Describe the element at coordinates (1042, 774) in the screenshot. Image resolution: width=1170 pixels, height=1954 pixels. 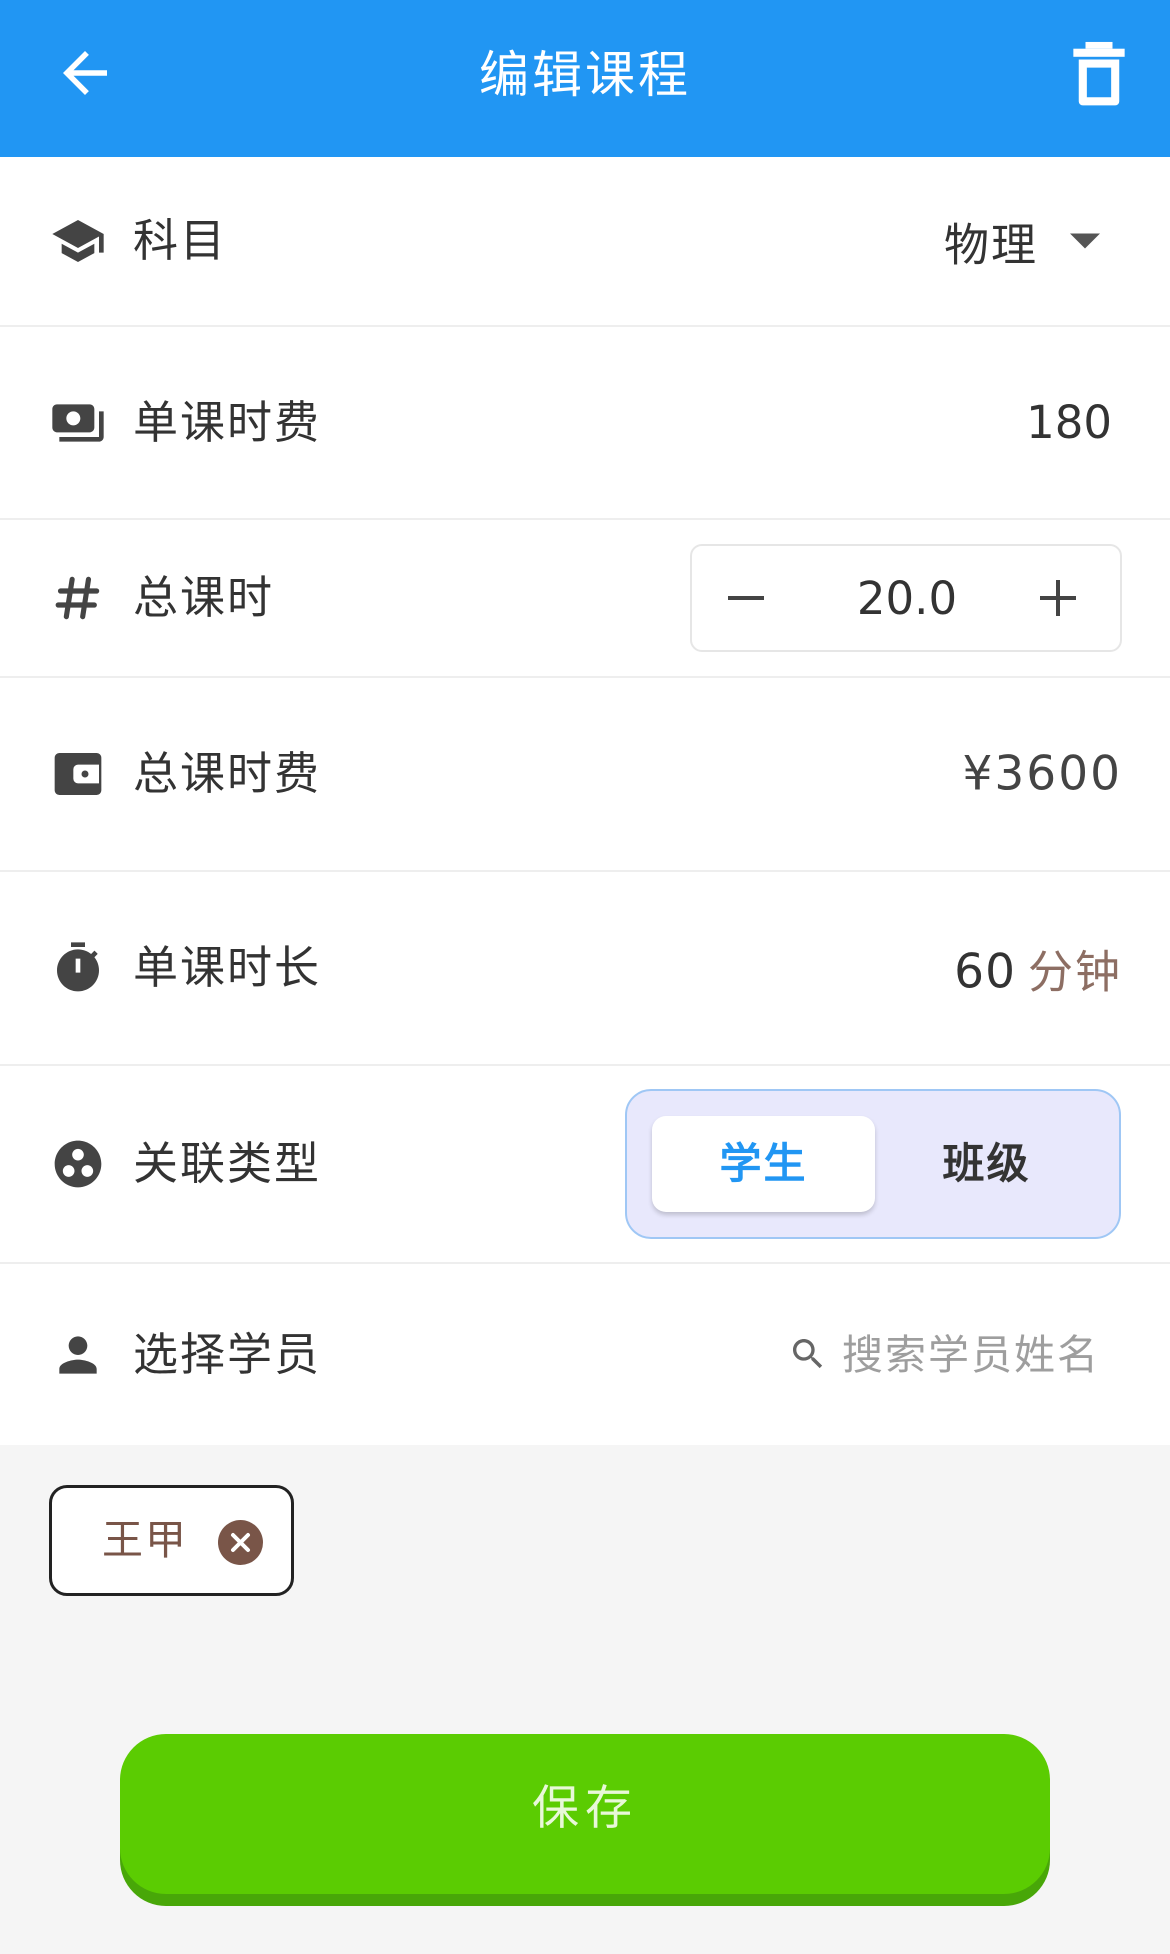
I see `total-fee-value: ¥3600` at that location.